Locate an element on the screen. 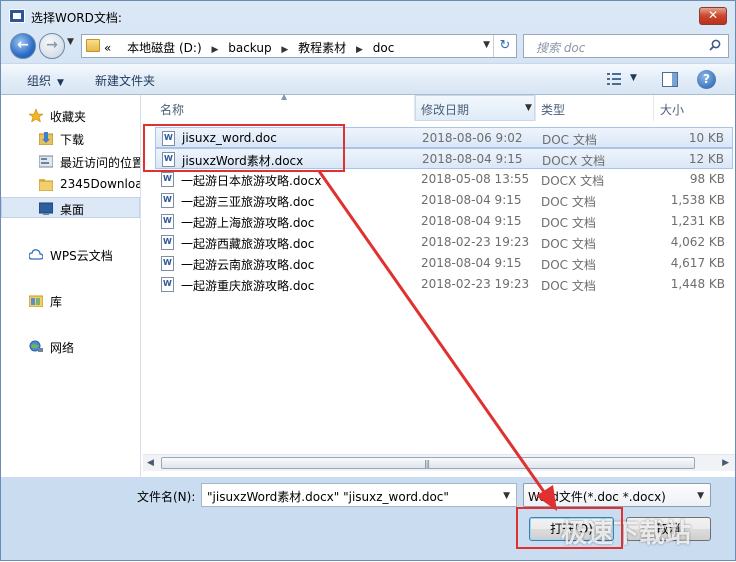  breadcrumb-materials: 教程素材 is located at coordinates (322, 48).